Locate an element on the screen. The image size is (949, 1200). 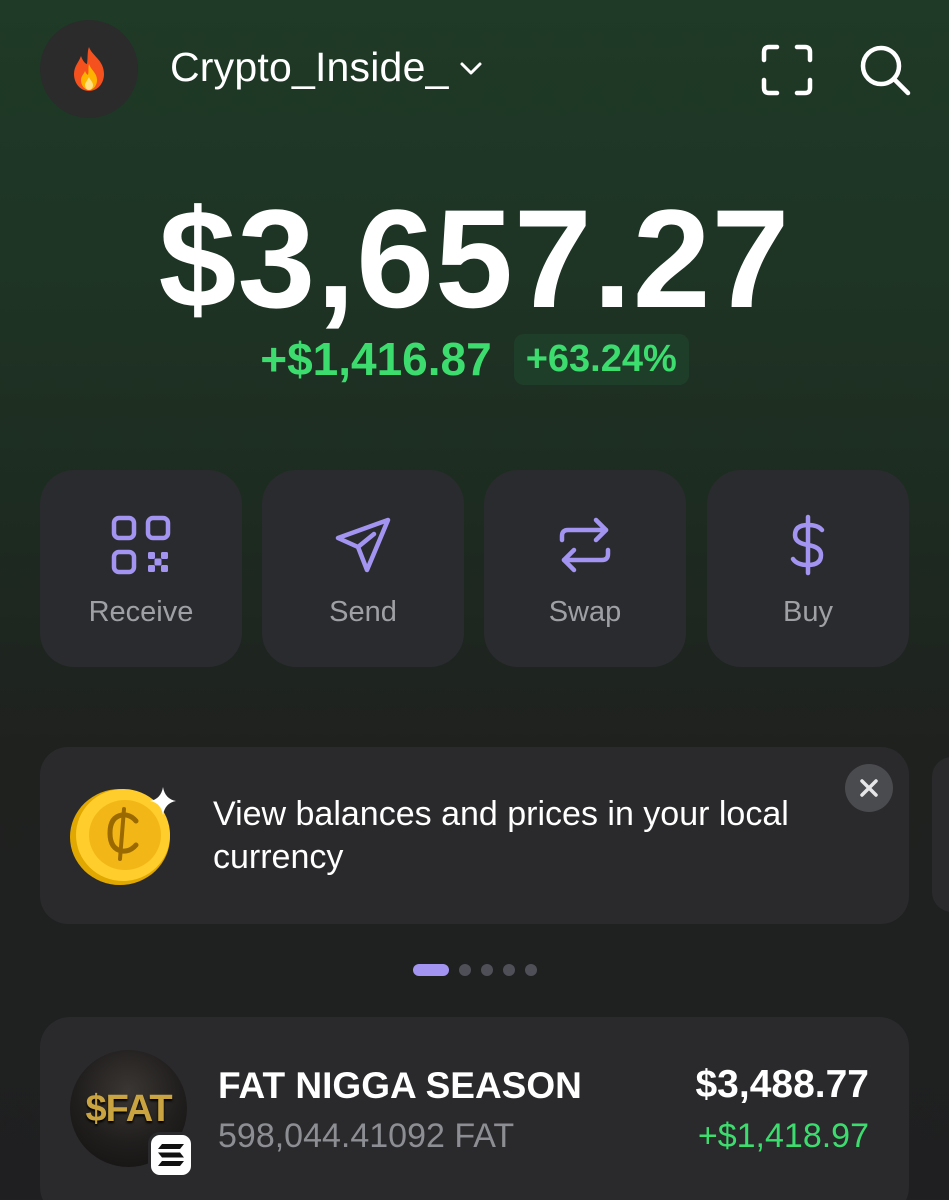
action-label: Receive is located at coordinates (141, 612).